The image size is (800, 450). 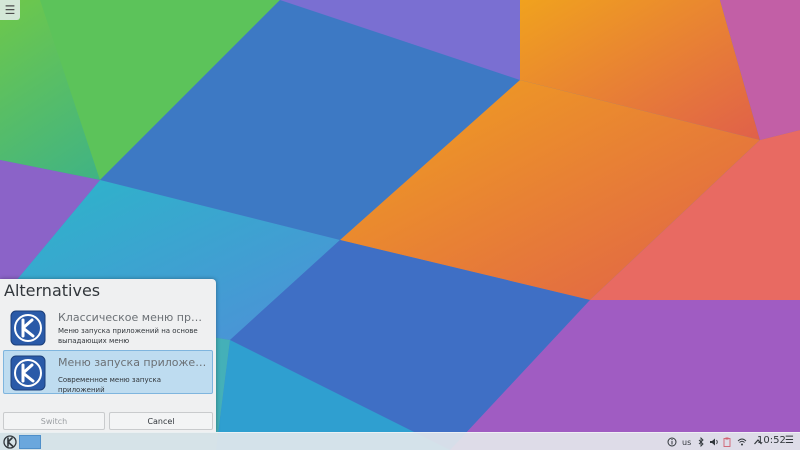 What do you see at coordinates (771, 440) in the screenshot?
I see `digital-clock: 10:52` at bounding box center [771, 440].